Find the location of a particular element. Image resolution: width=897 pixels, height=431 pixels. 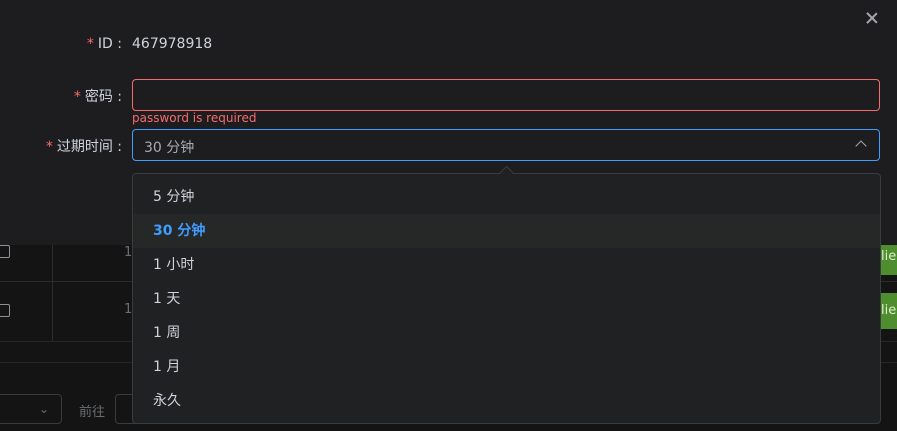

chevron-down-icon: ⌄ is located at coordinates (43, 409).